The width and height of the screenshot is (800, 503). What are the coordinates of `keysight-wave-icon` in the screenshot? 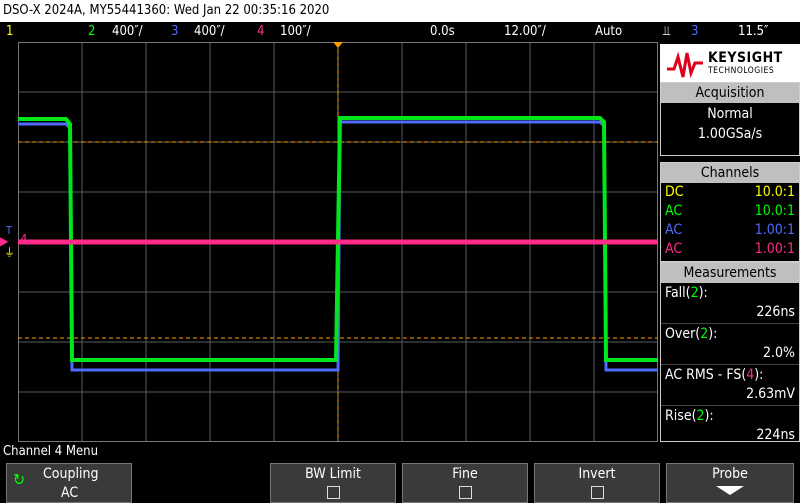 It's located at (685, 65).